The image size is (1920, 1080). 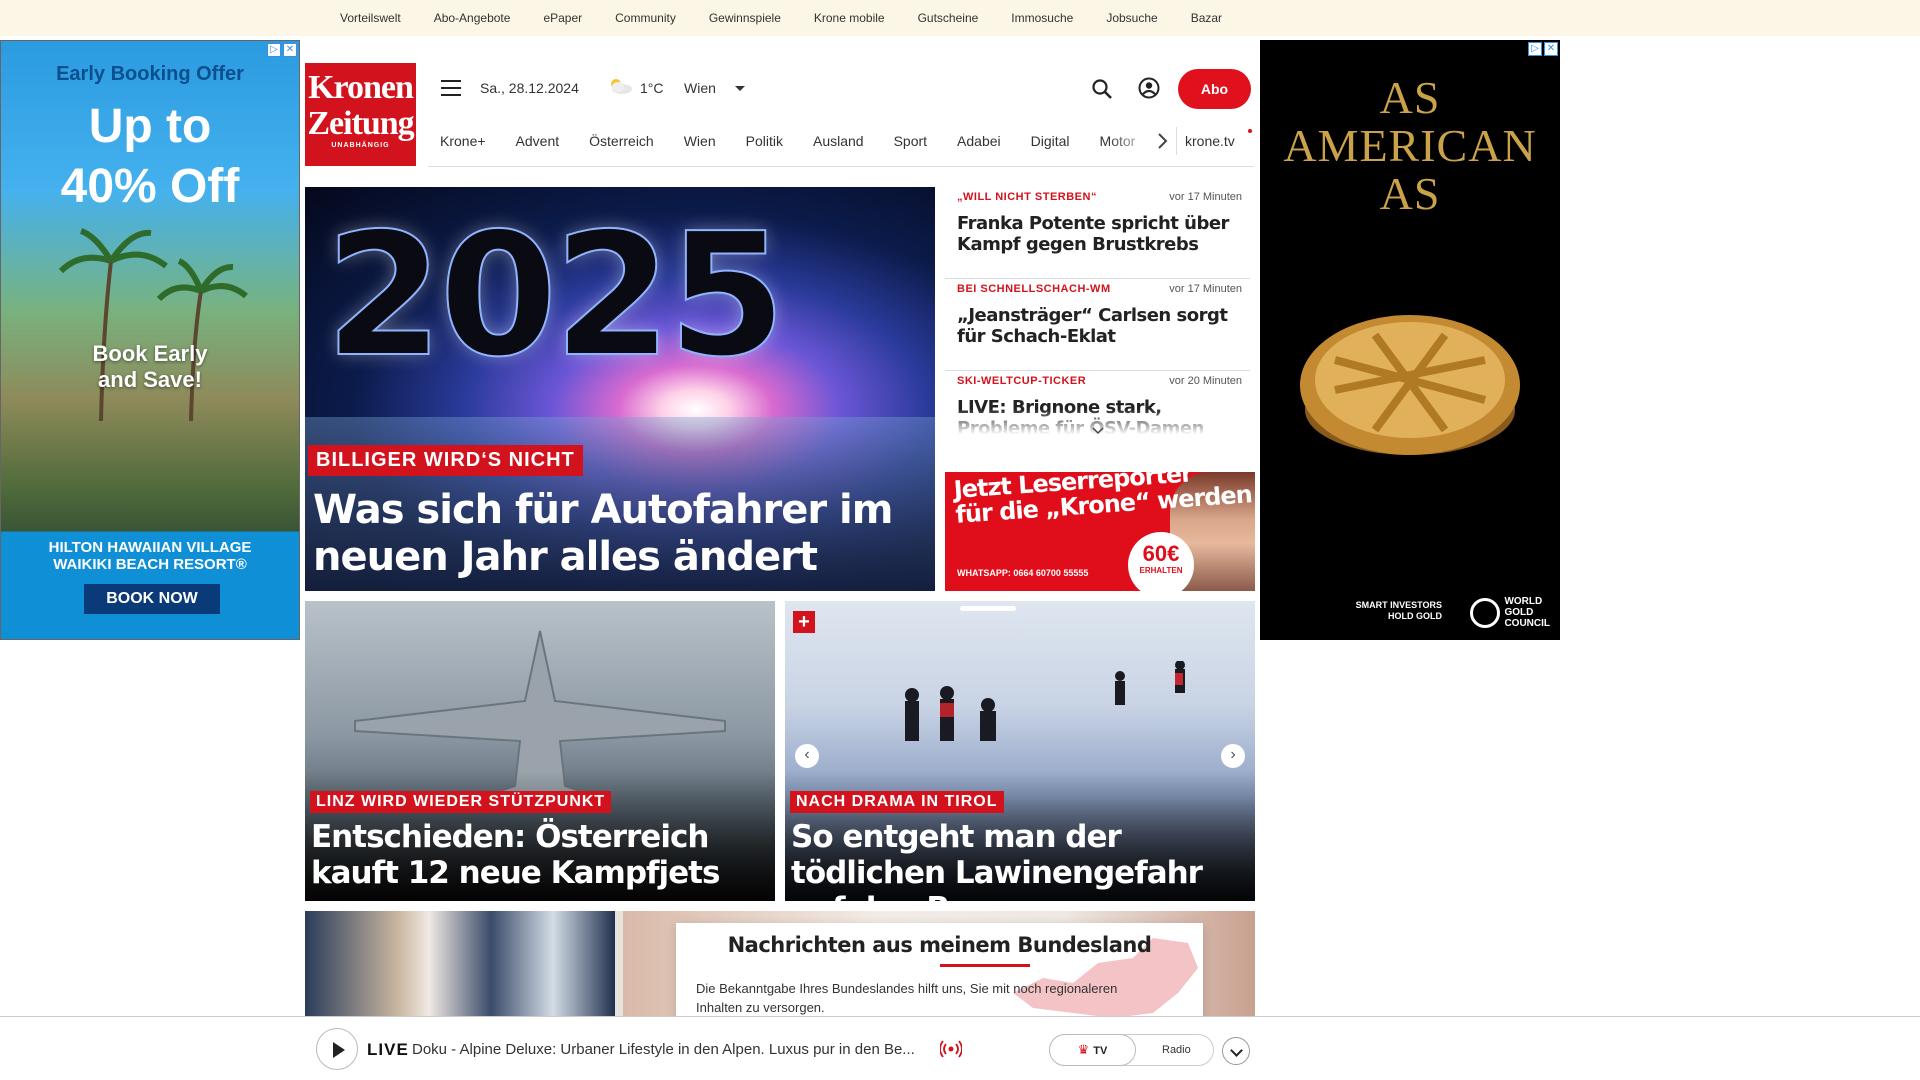 What do you see at coordinates (1233, 756) in the screenshot?
I see `chevron-right-icon: ›` at bounding box center [1233, 756].